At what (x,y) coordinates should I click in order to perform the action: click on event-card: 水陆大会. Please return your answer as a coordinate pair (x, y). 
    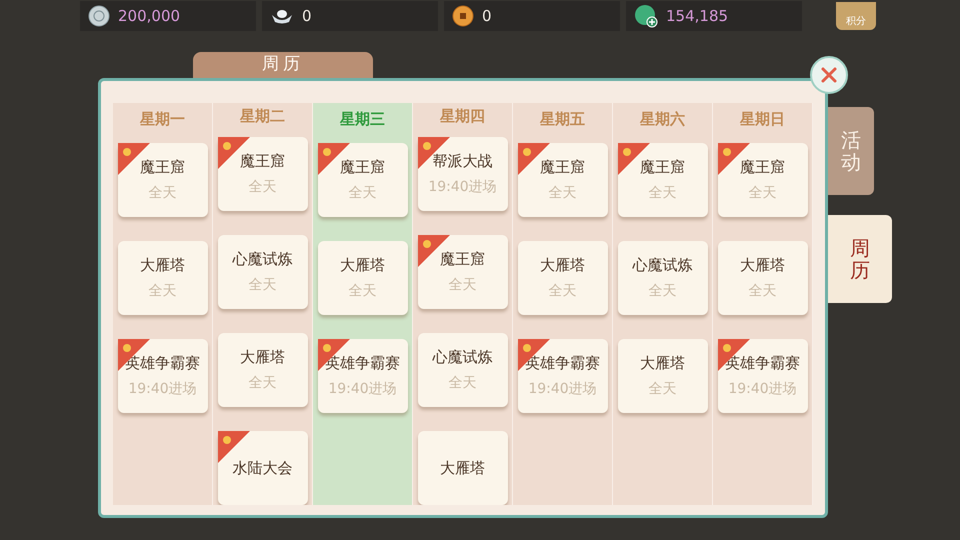
    Looking at the image, I should click on (263, 468).